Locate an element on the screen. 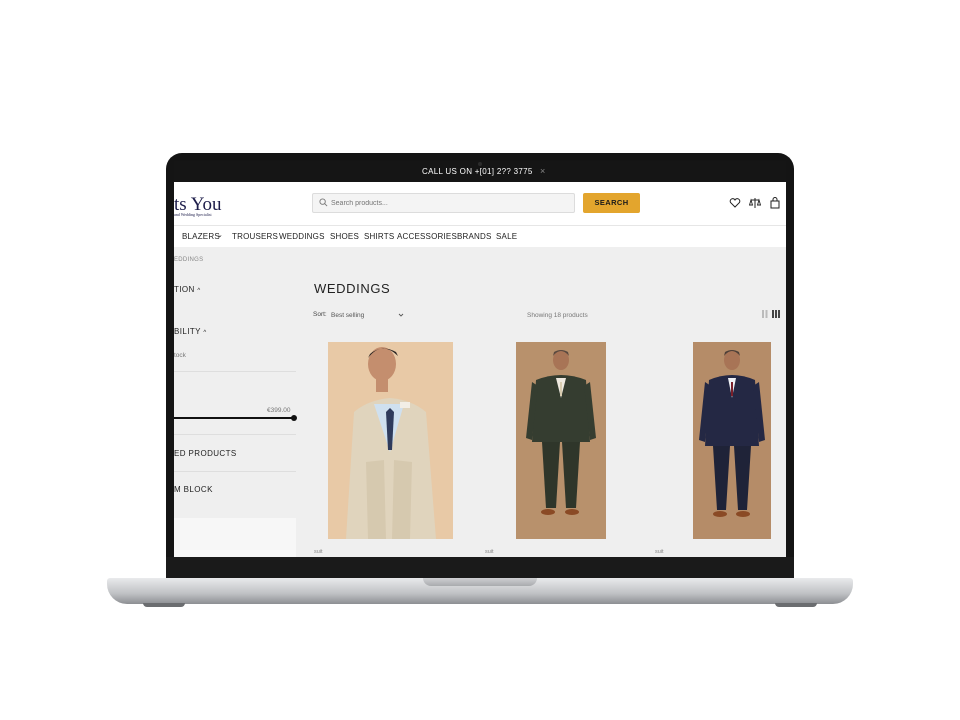  laptop-foot-left is located at coordinates (164, 605).